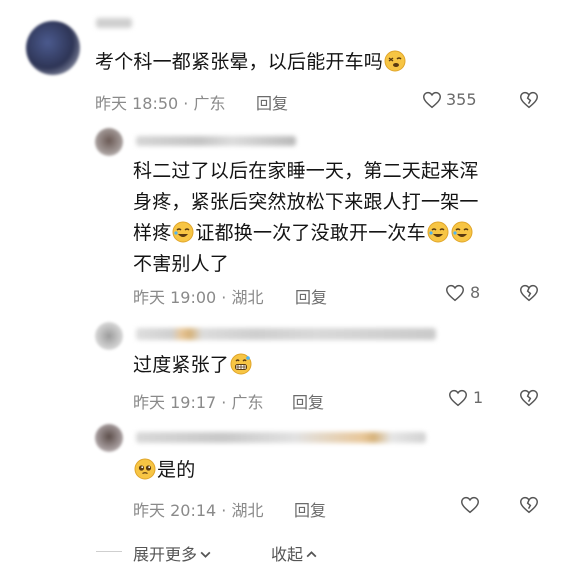 The width and height of the screenshot is (578, 585). What do you see at coordinates (241, 364) in the screenshot?
I see `grimacing-emoji-icon` at bounding box center [241, 364].